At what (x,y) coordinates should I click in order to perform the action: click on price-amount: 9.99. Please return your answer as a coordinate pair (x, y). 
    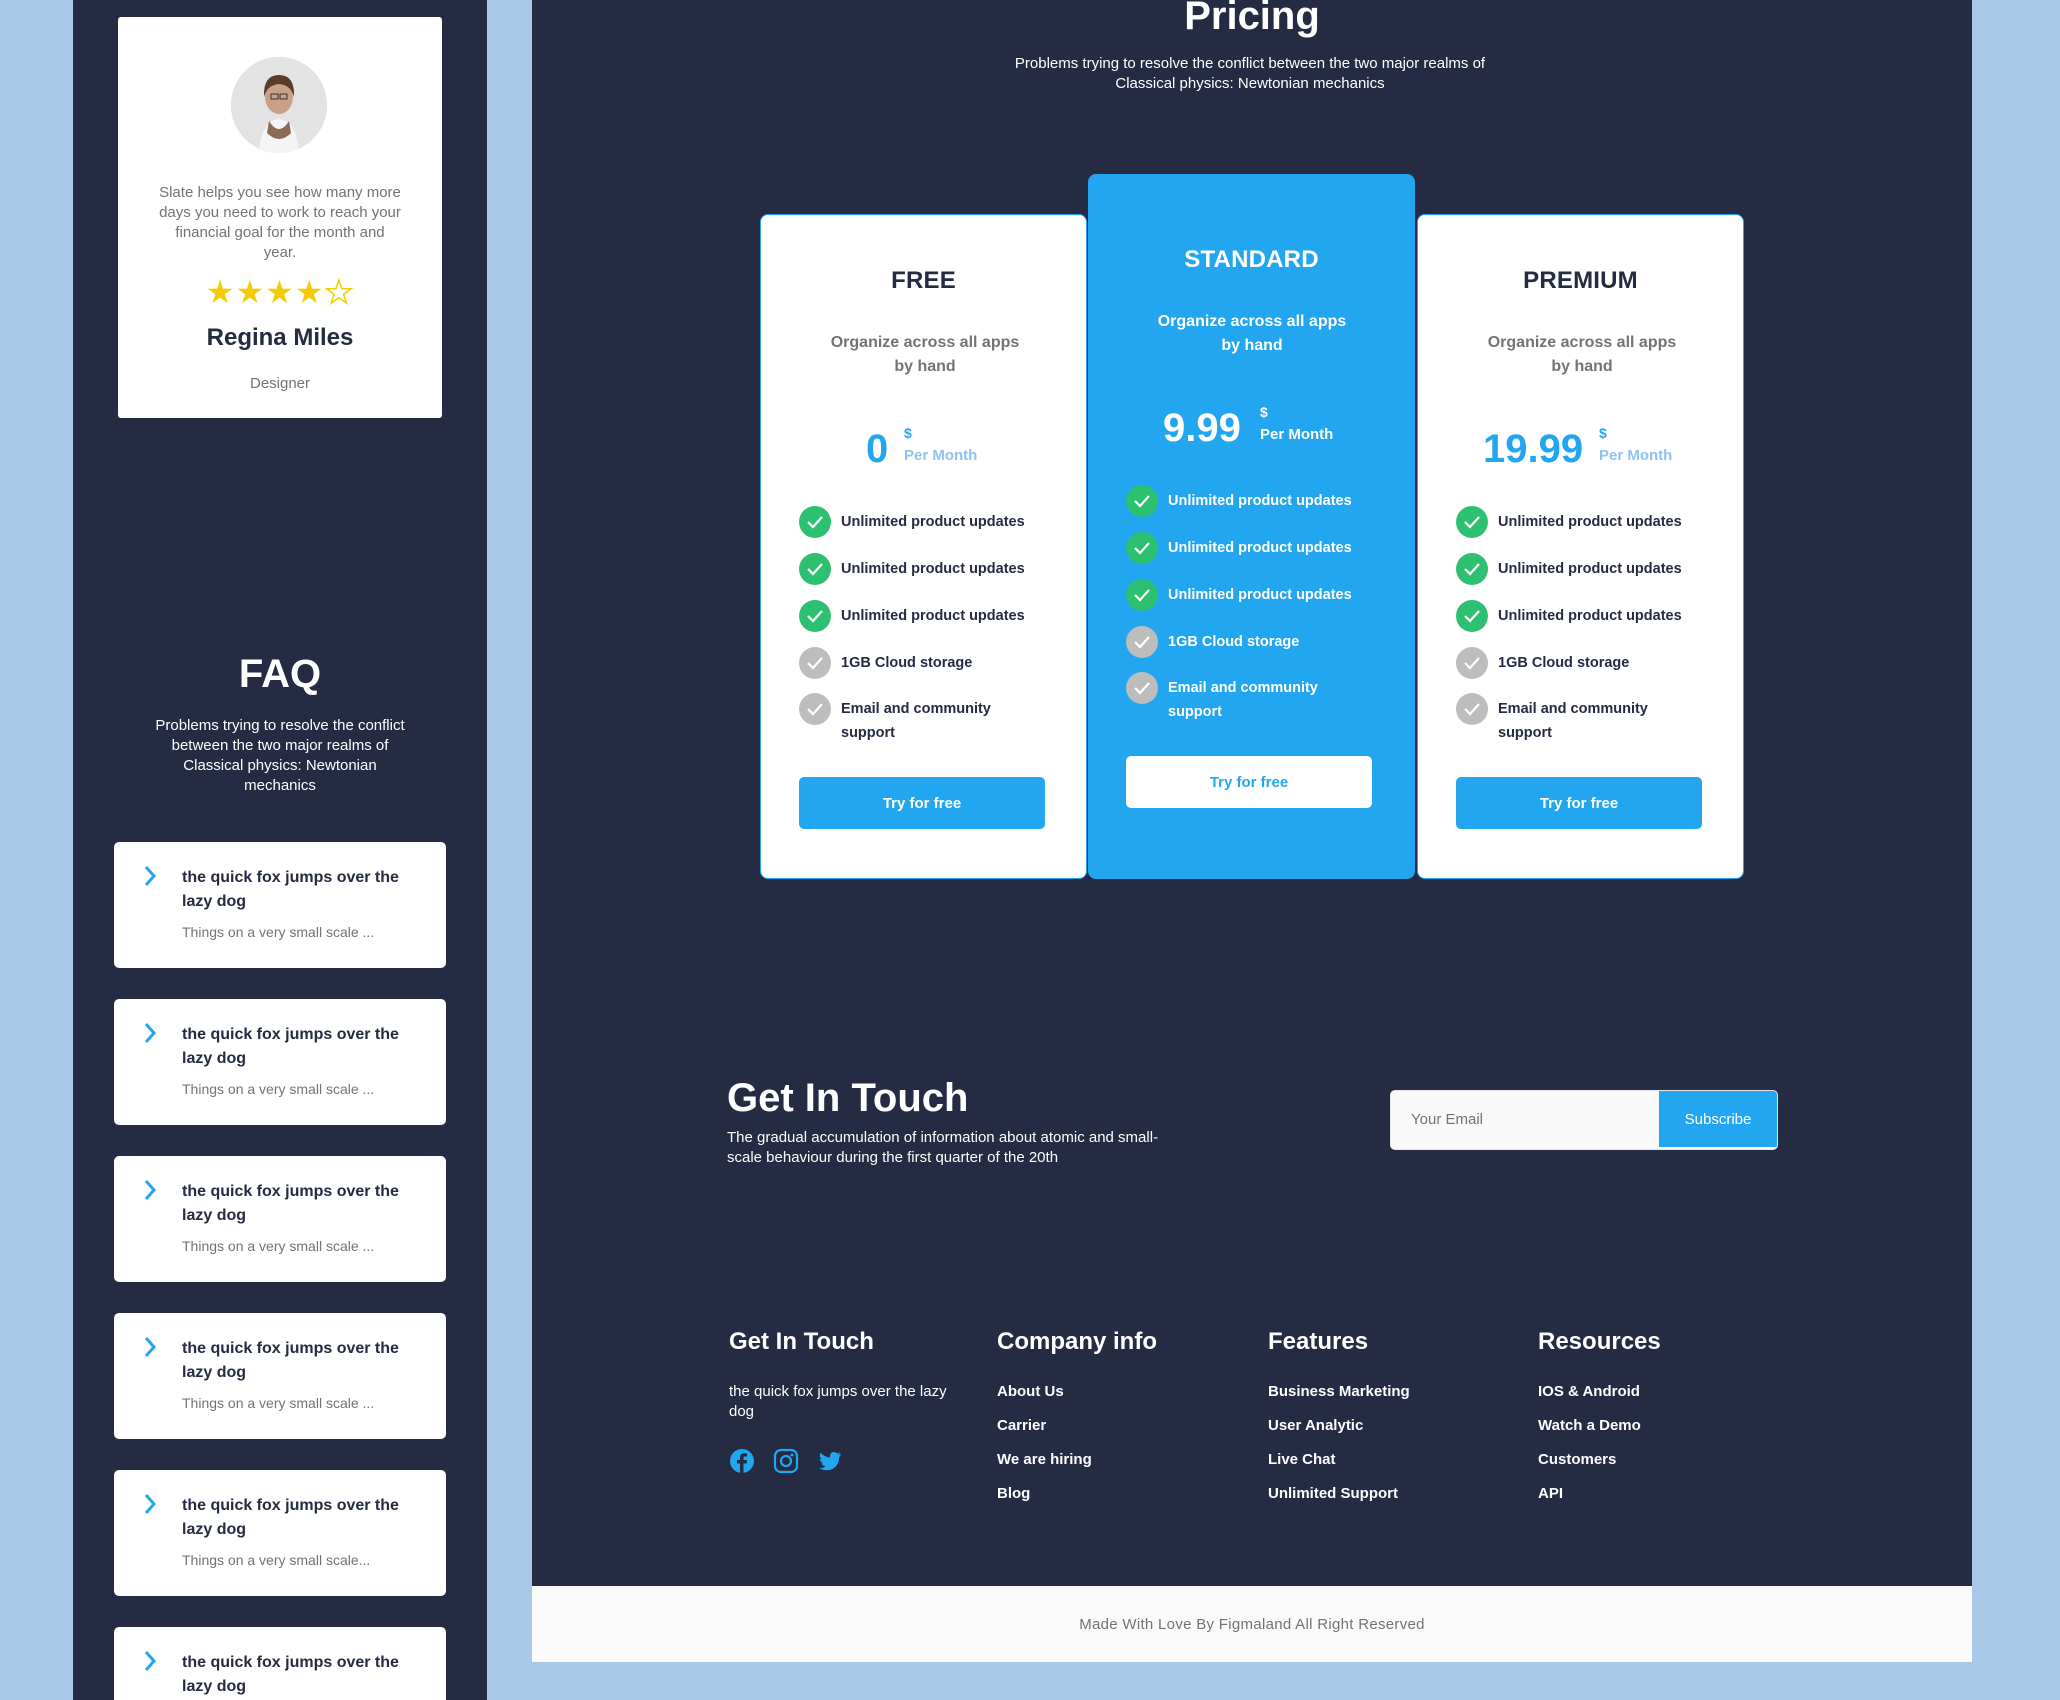
    Looking at the image, I should click on (1202, 428).